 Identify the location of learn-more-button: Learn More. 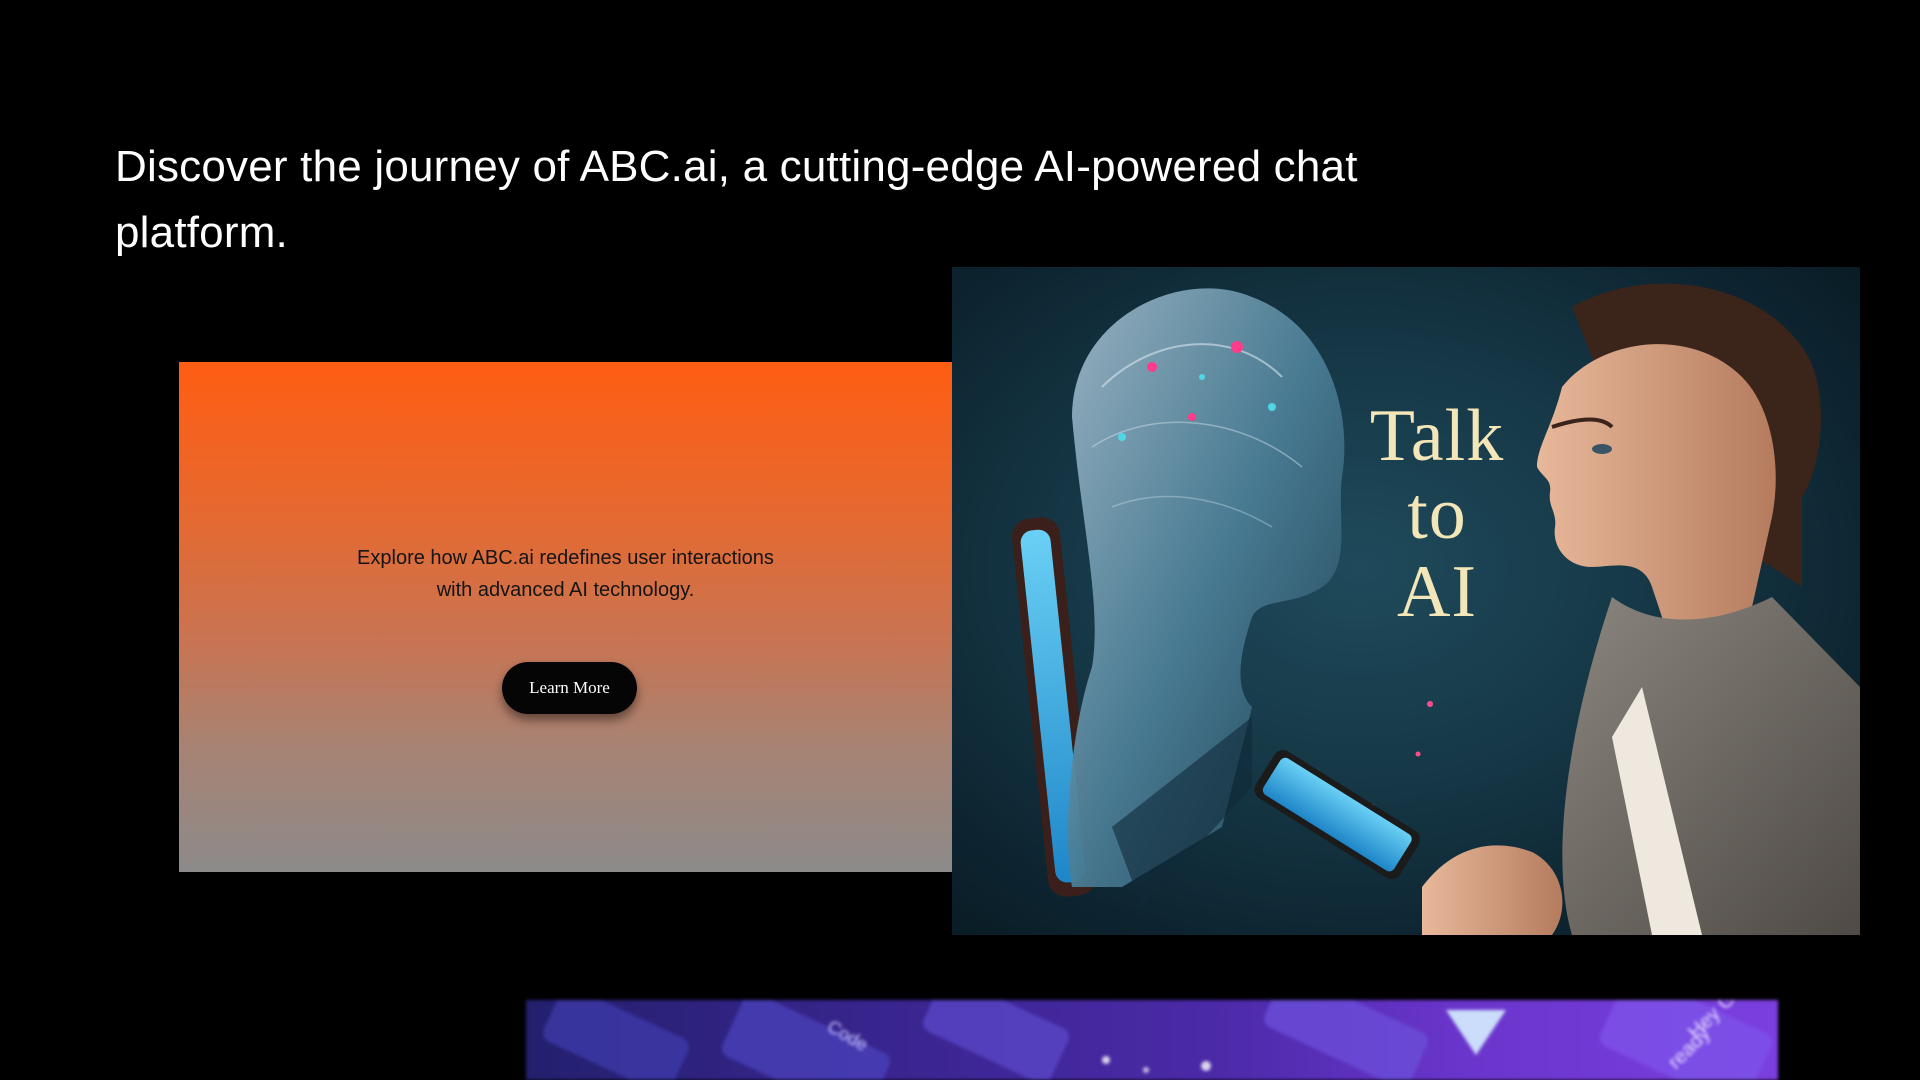
(569, 688).